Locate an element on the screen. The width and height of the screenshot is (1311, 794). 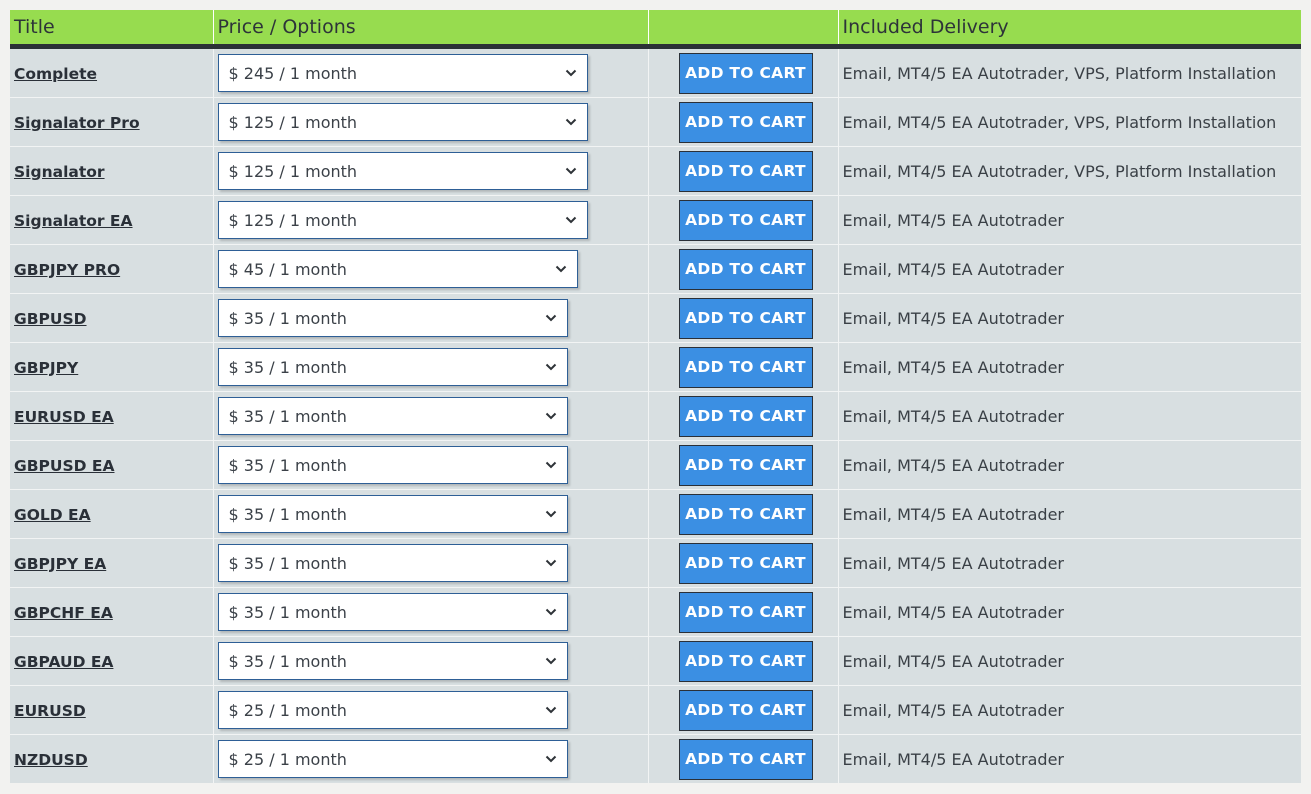
title-cell: Complete is located at coordinates (112, 72).